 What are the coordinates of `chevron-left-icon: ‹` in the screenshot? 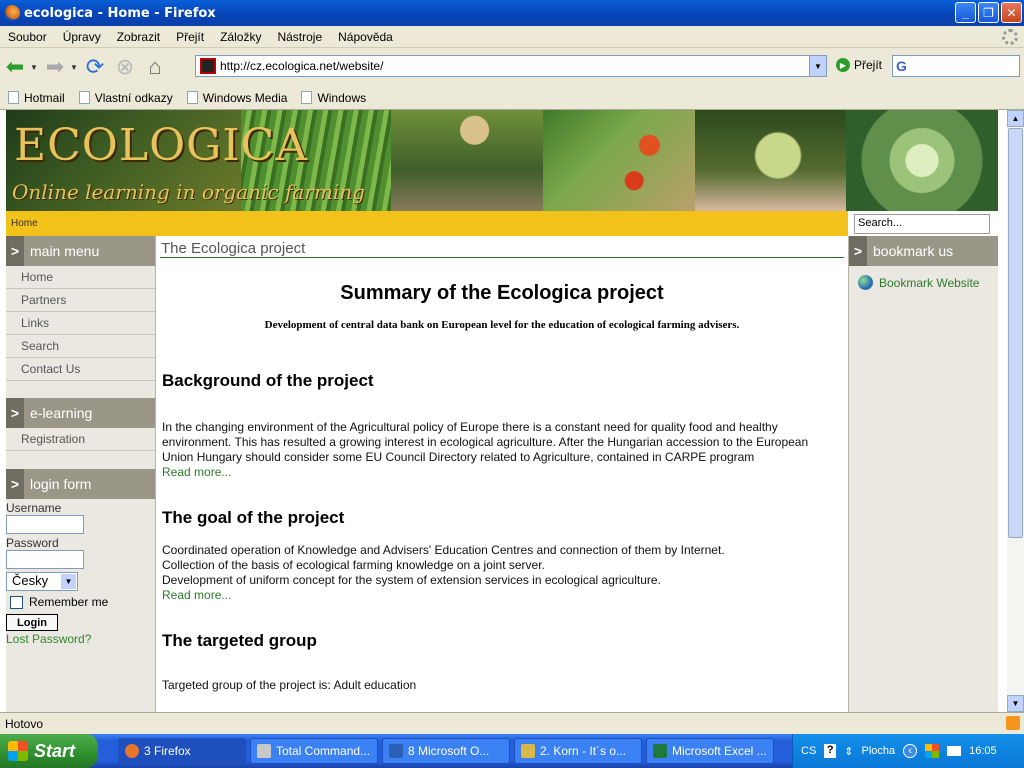 It's located at (910, 751).